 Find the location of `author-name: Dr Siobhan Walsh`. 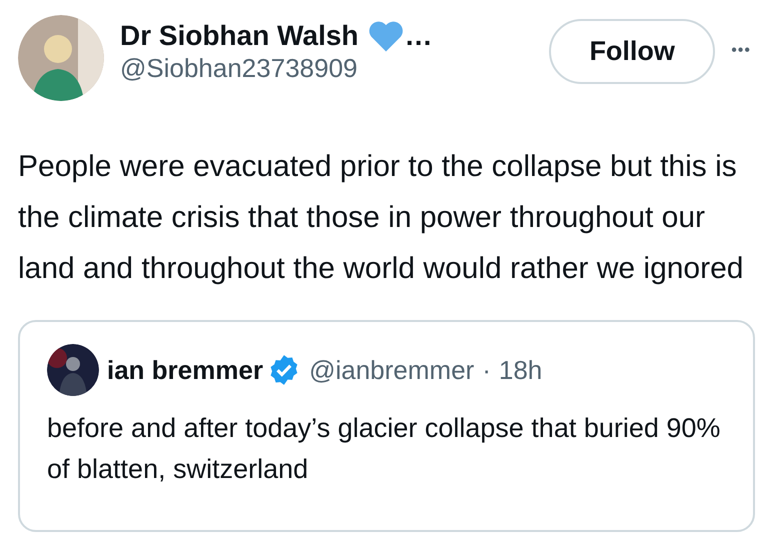

author-name: Dr Siobhan Walsh is located at coordinates (239, 36).